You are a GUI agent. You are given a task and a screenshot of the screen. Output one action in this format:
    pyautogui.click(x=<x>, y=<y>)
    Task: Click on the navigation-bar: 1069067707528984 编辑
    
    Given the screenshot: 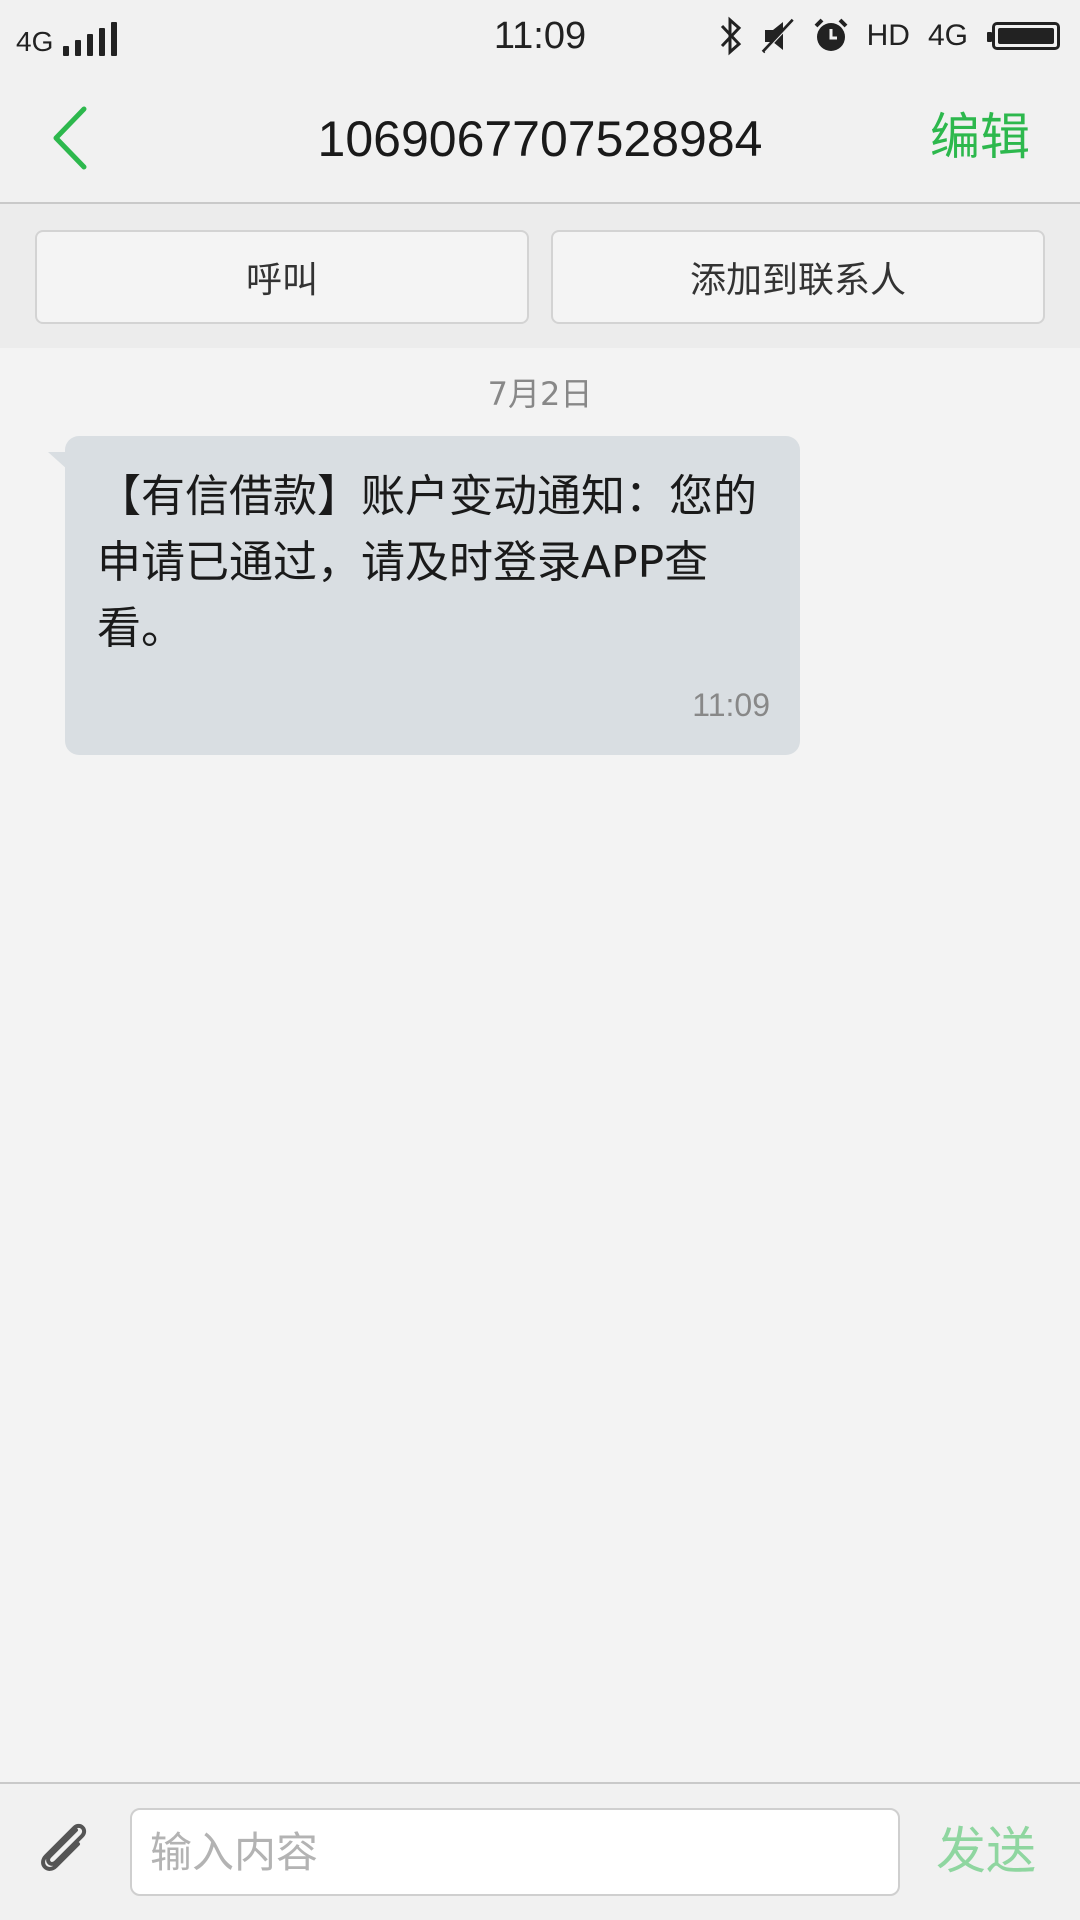 What is the action you would take?
    pyautogui.click(x=540, y=138)
    